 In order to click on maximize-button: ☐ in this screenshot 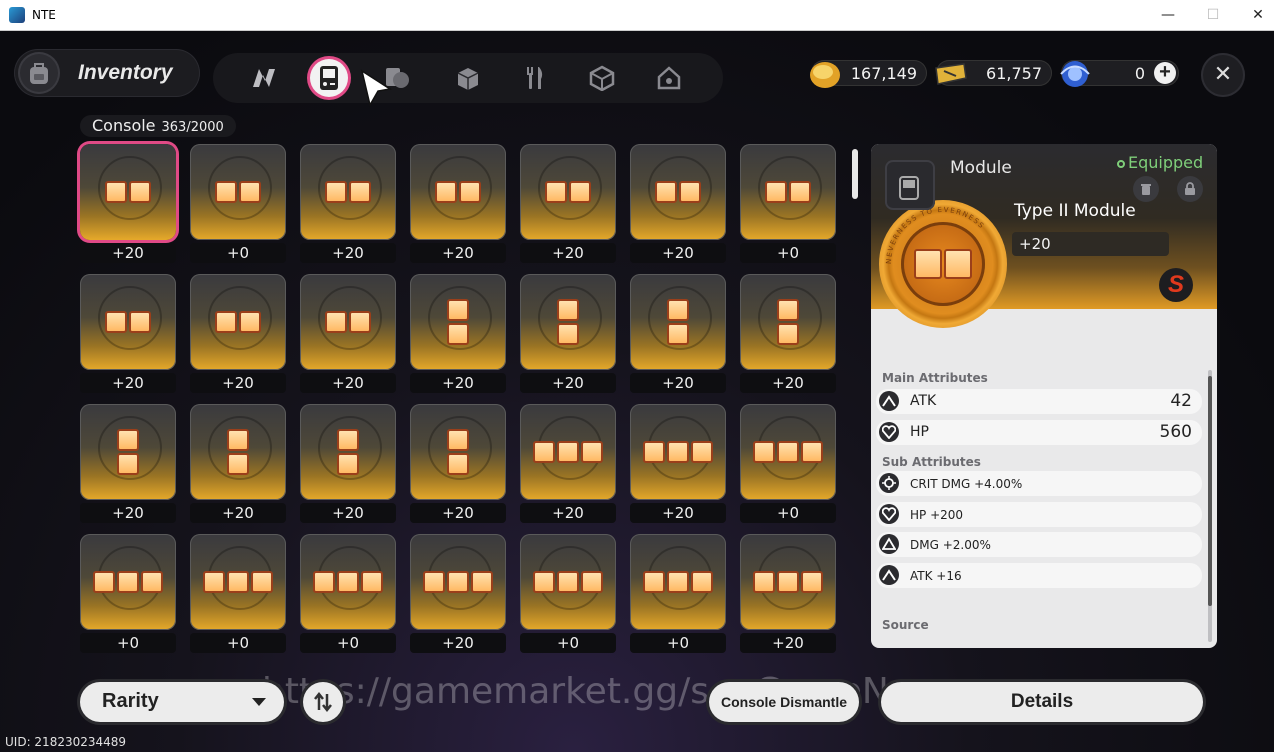, I will do `click(1213, 15)`.